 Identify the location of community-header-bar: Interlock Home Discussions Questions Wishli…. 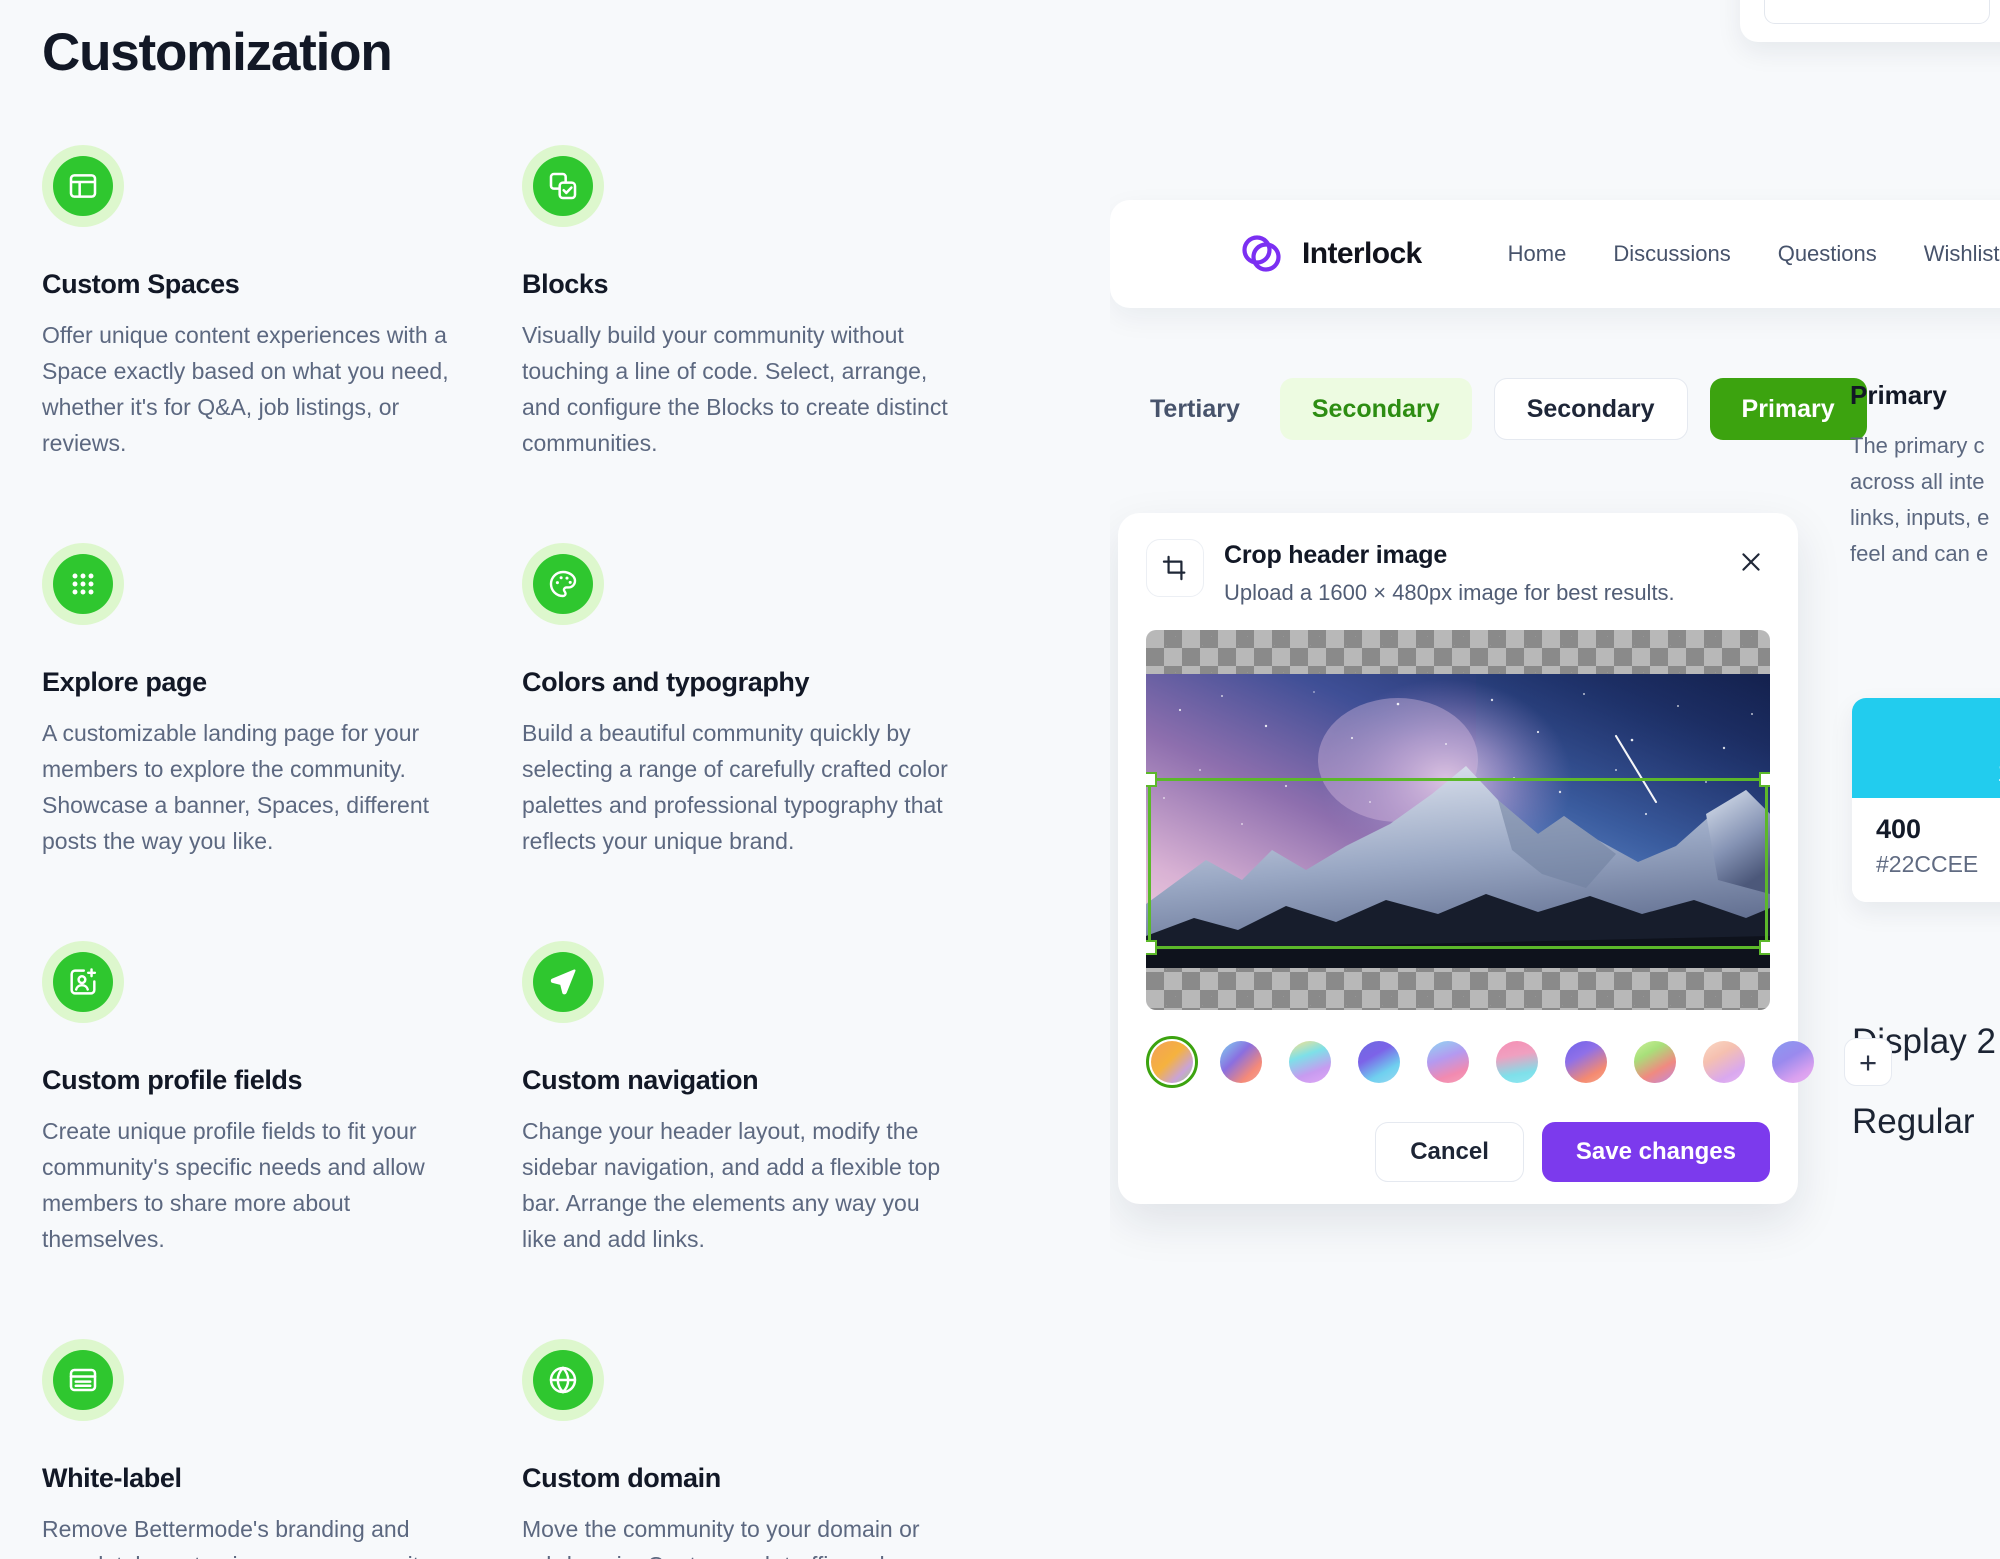
(1555, 254).